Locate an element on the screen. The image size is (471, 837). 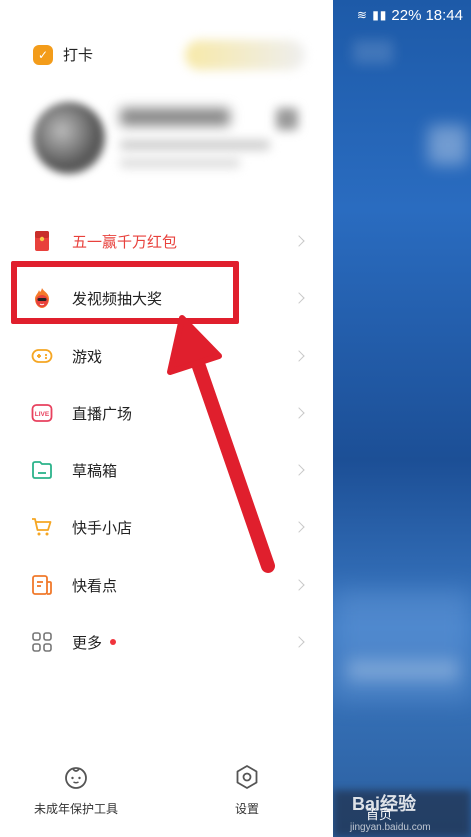
checkin-button: ✓ 打卡 is located at coordinates (63, 54).